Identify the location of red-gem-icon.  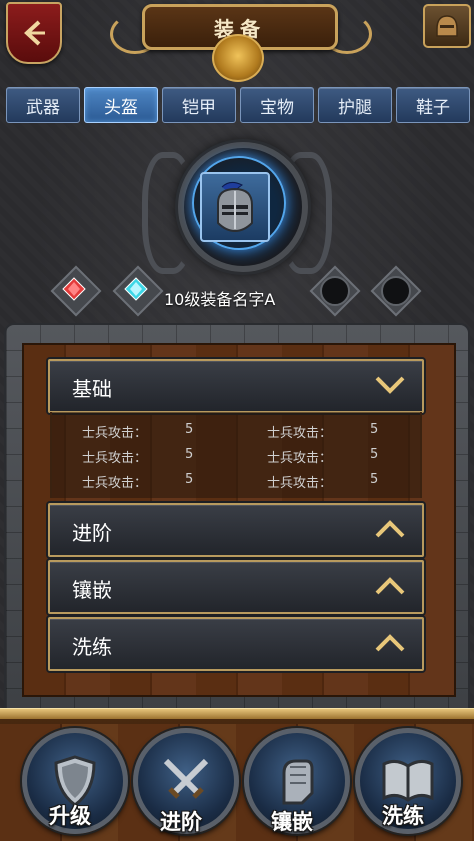
(74, 289).